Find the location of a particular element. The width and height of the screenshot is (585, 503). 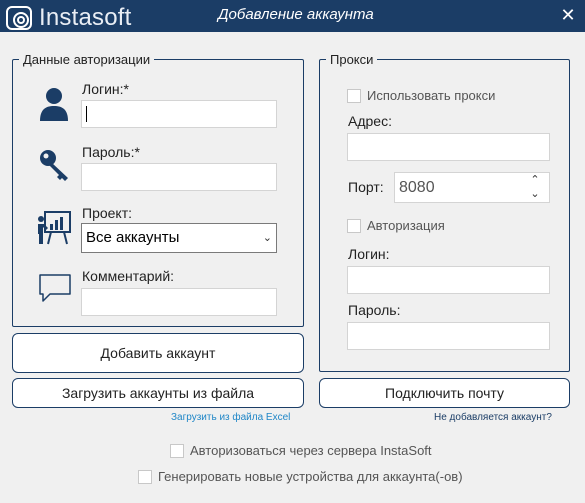

proxy-auth-checkbox is located at coordinates (354, 225).